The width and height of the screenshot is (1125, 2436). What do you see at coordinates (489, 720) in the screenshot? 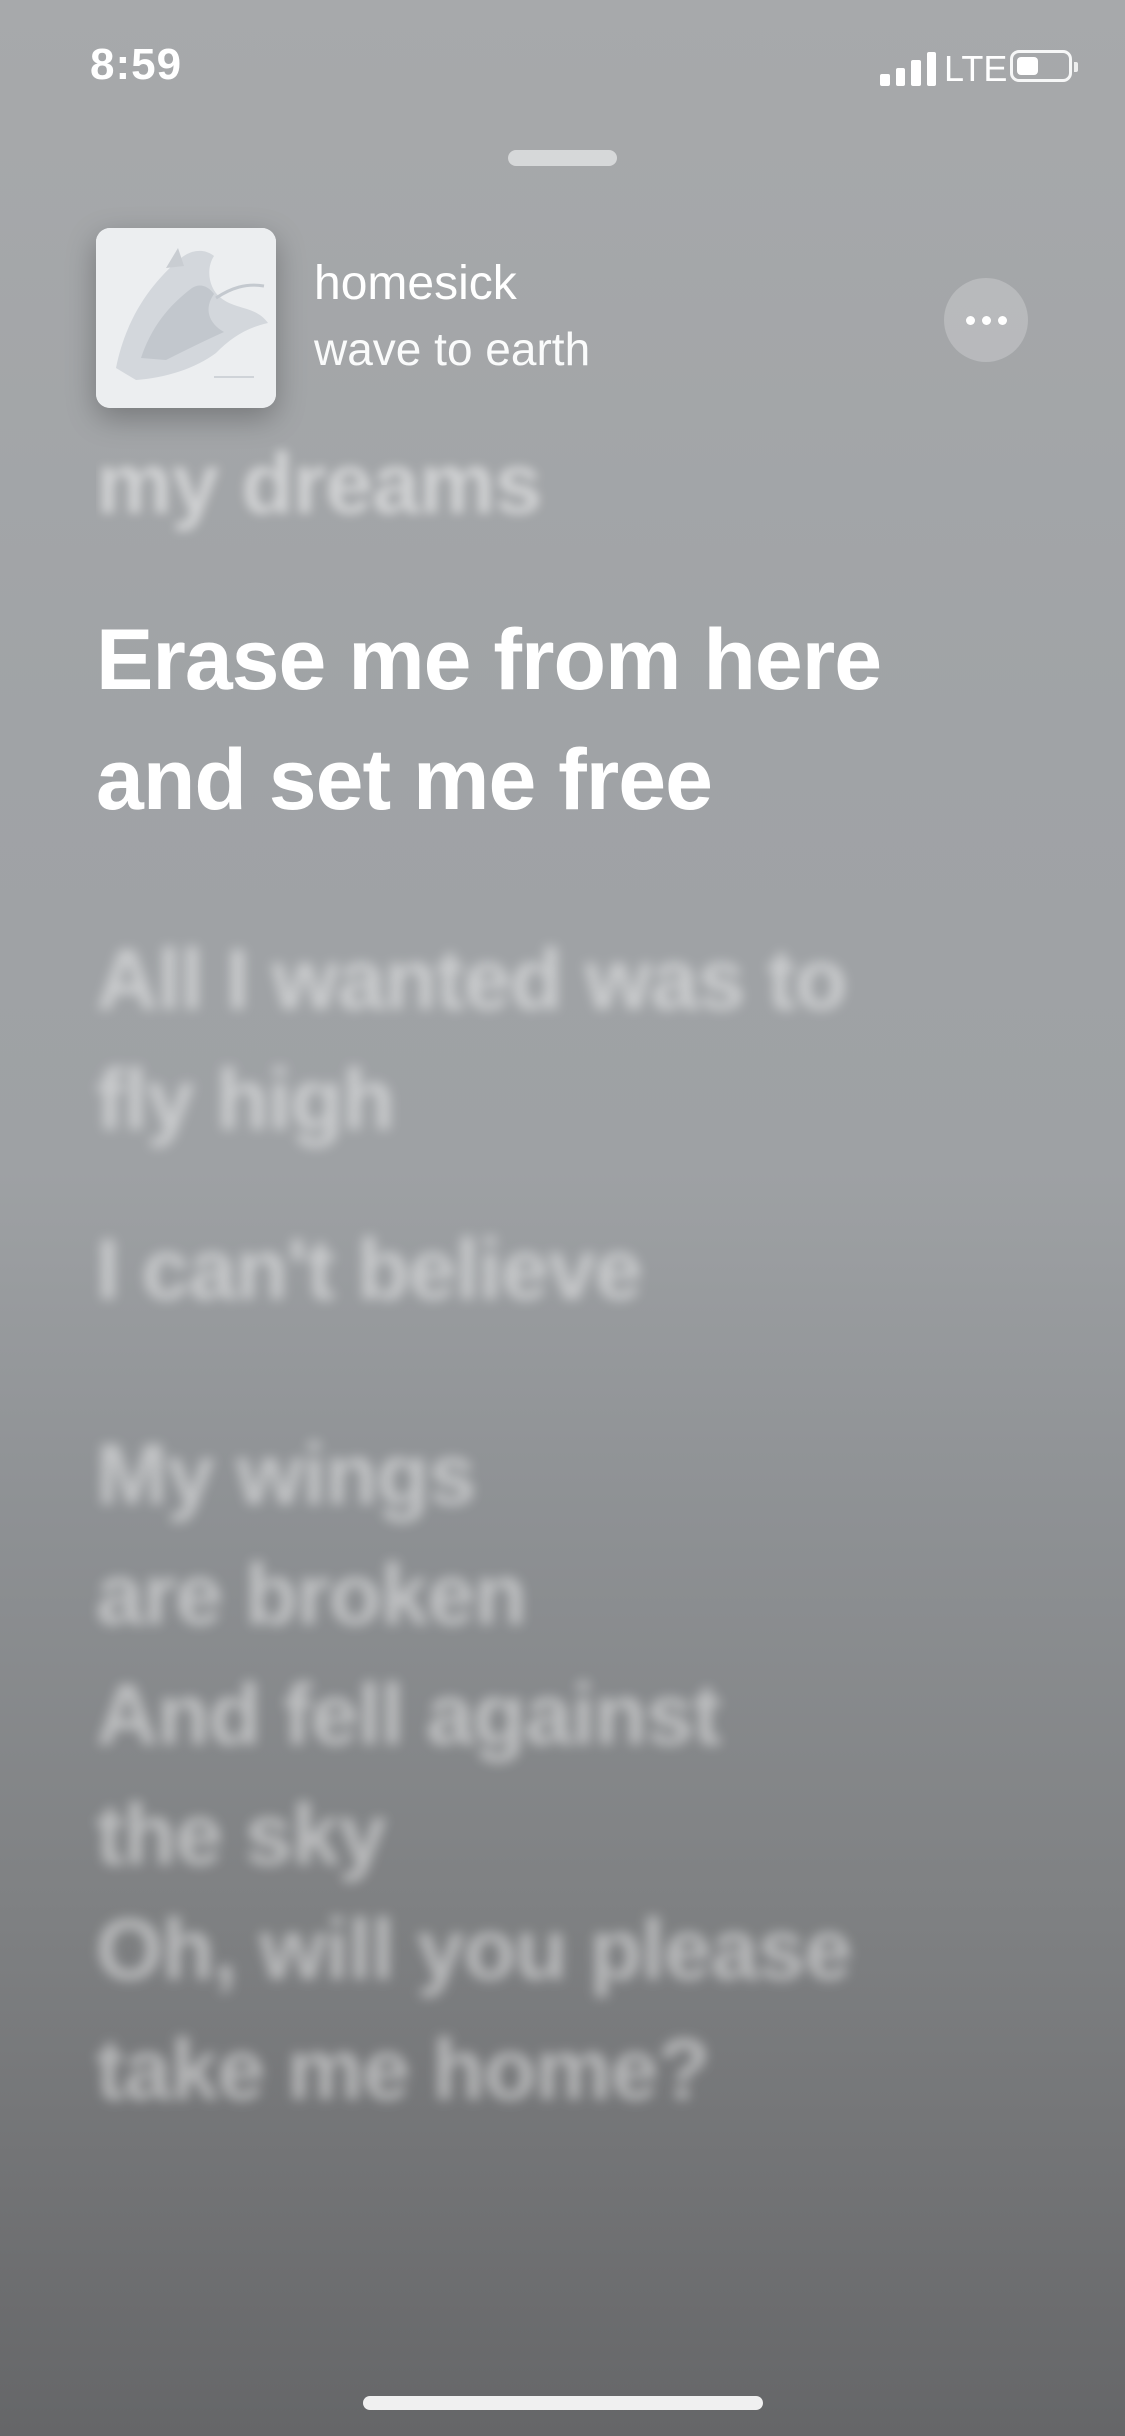
I see `lyric-current-text: Erase me from here and set me free` at bounding box center [489, 720].